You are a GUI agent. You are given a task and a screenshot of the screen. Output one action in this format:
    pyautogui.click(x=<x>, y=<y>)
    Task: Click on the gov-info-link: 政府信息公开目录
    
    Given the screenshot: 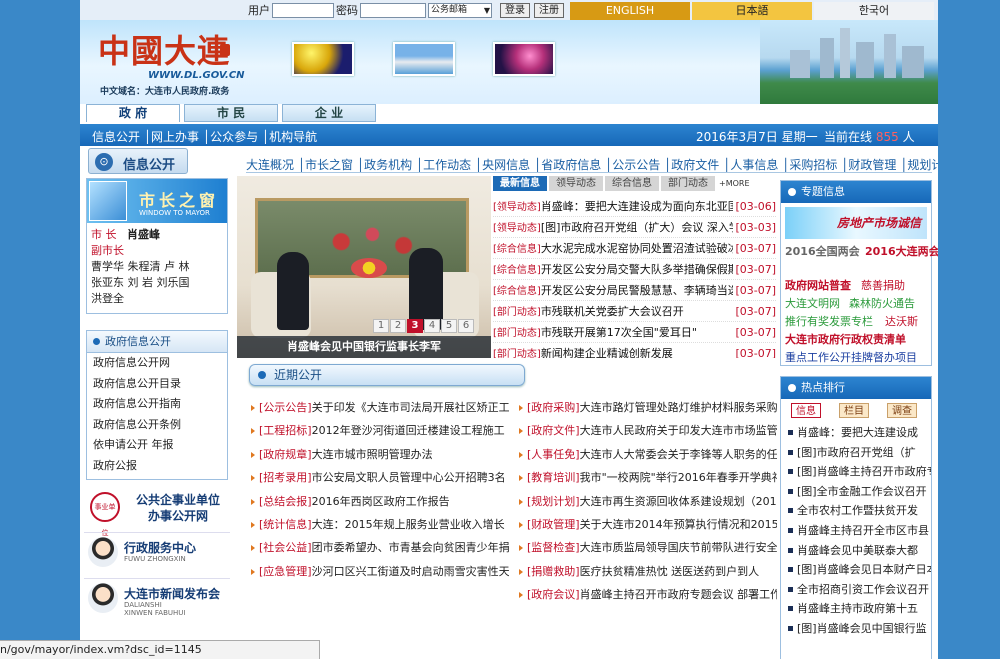 What is the action you would take?
    pyautogui.click(x=157, y=384)
    